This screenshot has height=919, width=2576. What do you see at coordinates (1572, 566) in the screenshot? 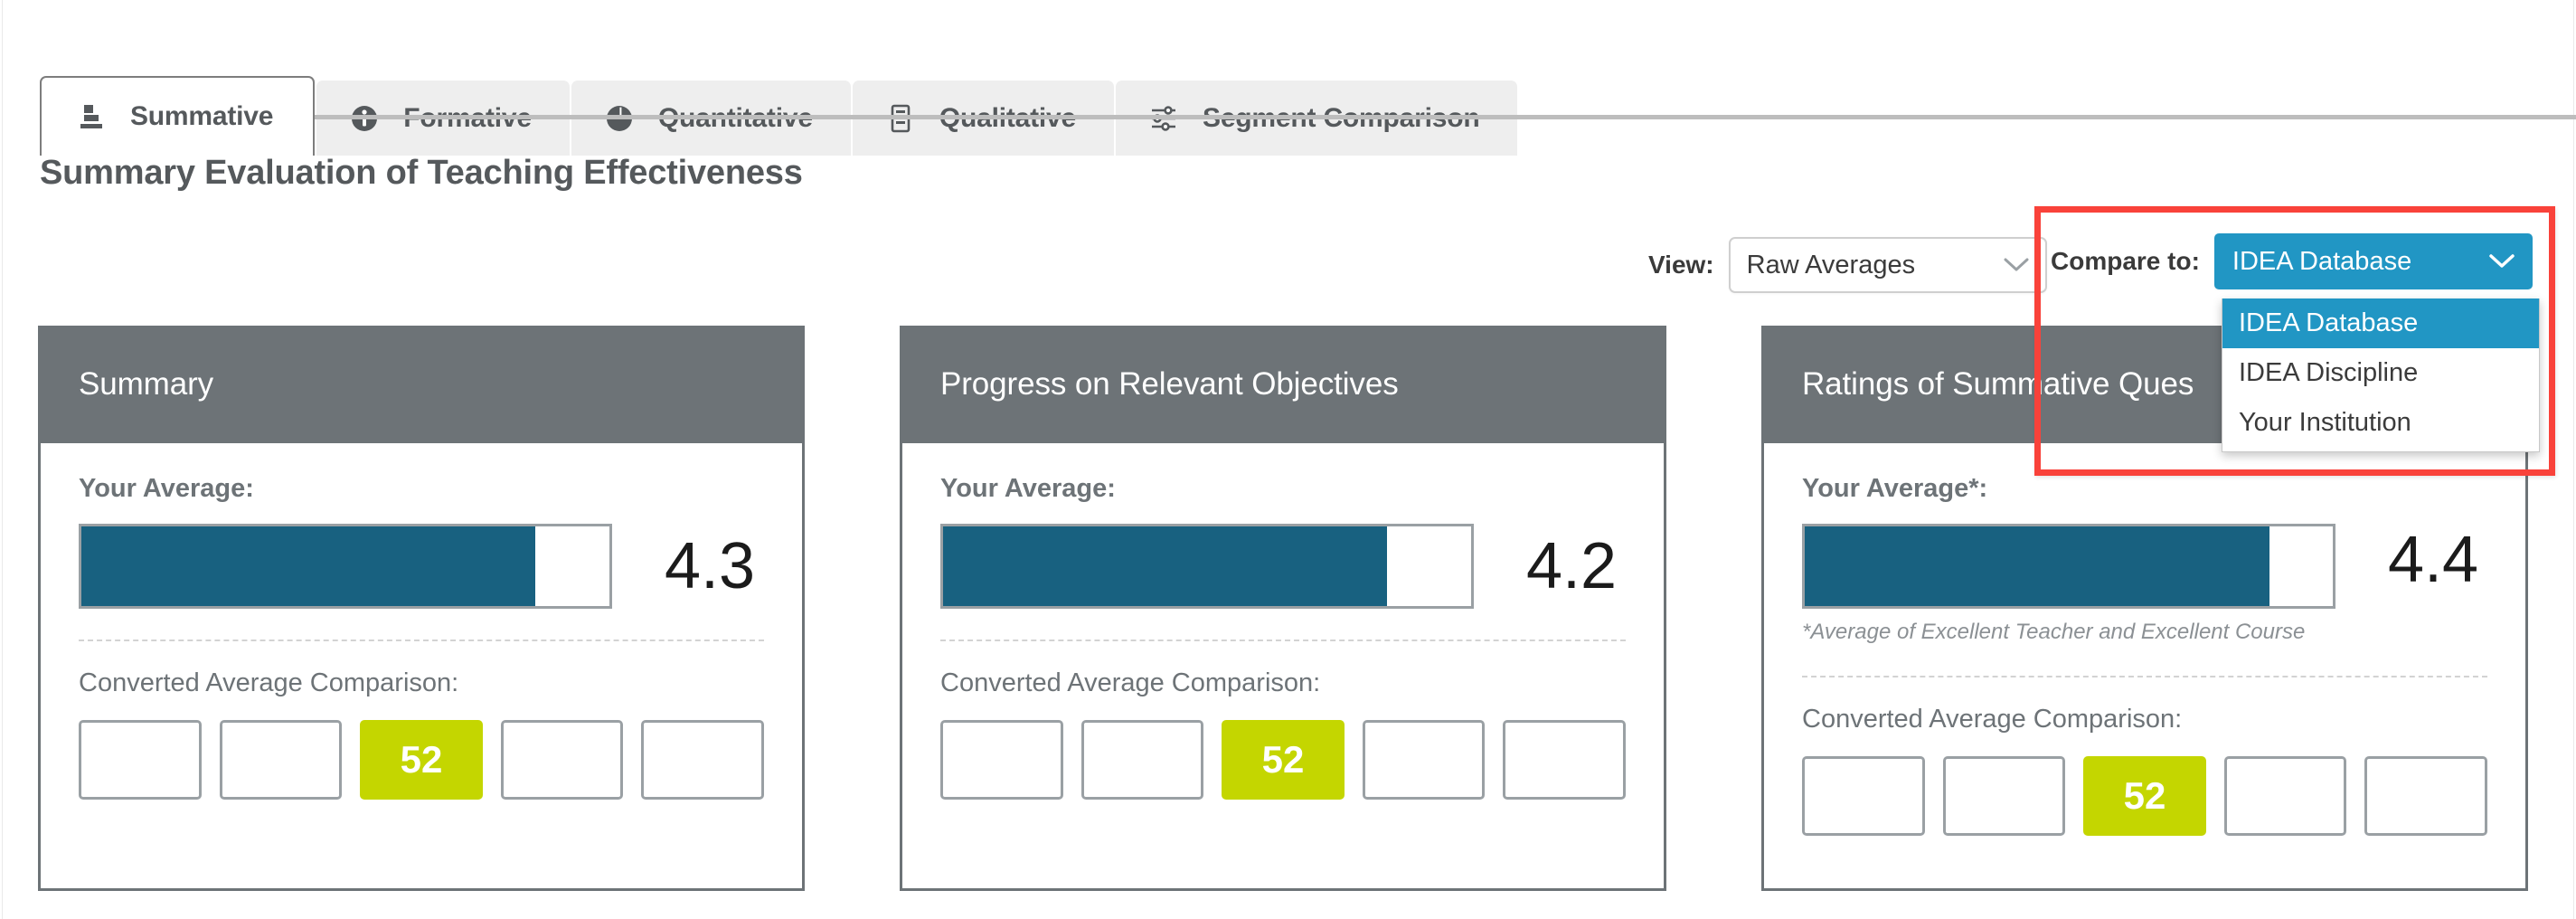
I see `average-value: 4.2` at bounding box center [1572, 566].